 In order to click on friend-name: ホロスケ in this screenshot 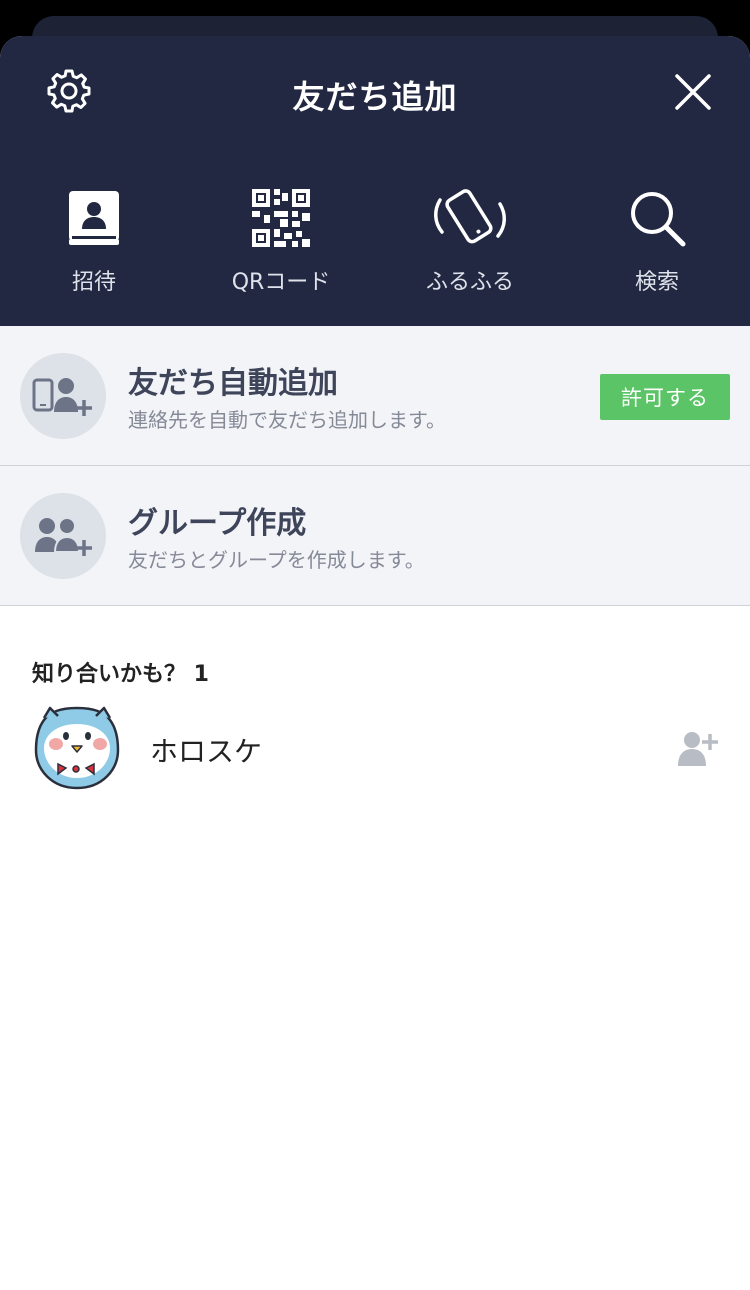, I will do `click(206, 751)`.